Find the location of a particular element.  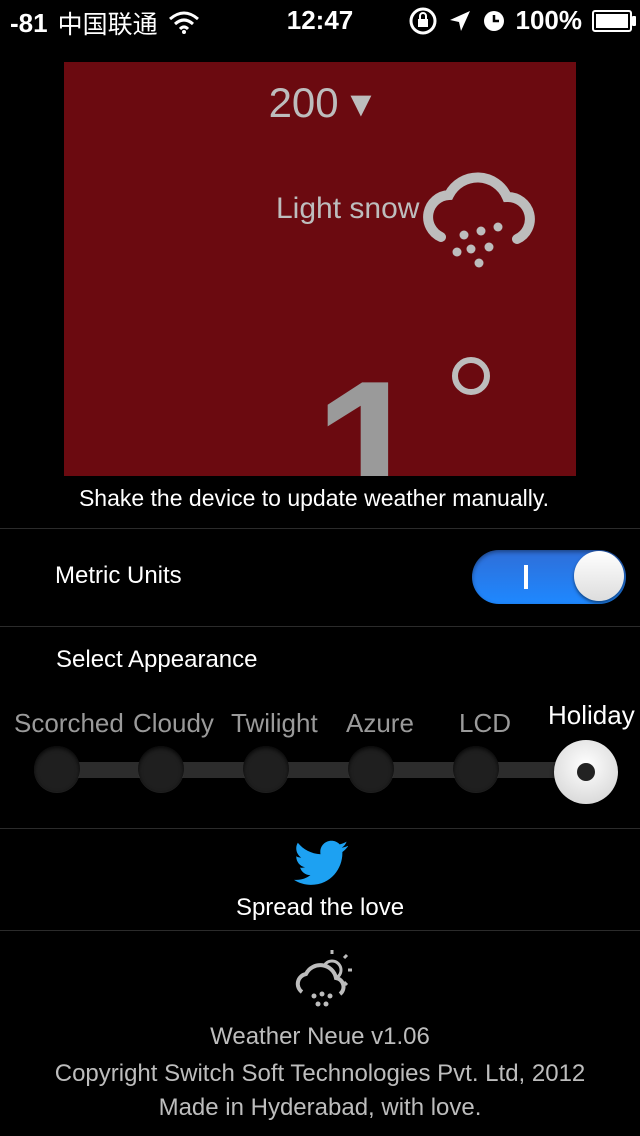

appearance-option-azure: Azure is located at coordinates (380, 723).